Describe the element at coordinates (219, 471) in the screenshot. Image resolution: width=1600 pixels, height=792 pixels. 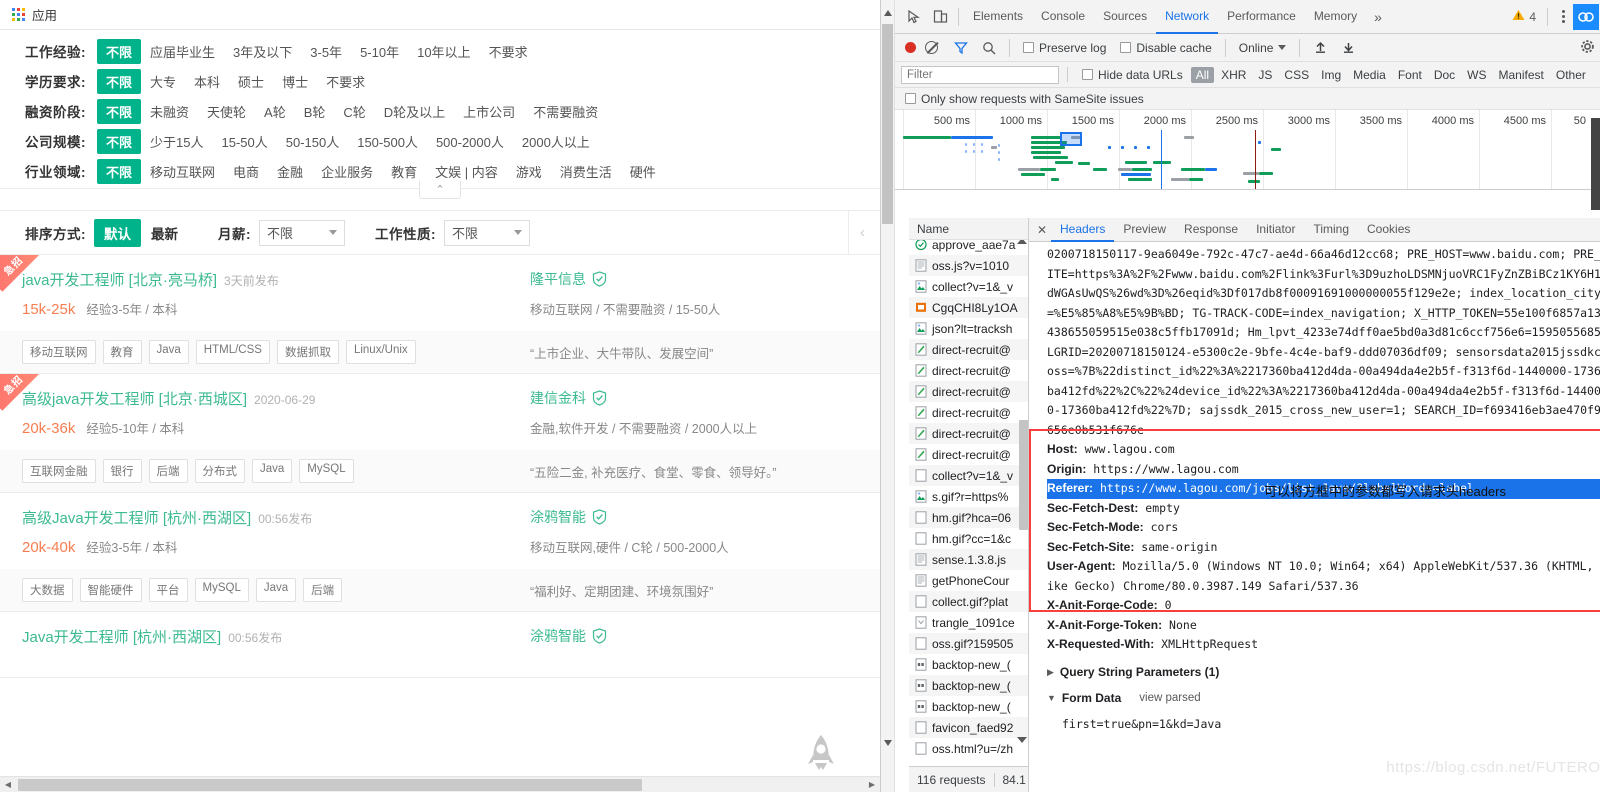
I see `job-tag: 分布式` at that location.